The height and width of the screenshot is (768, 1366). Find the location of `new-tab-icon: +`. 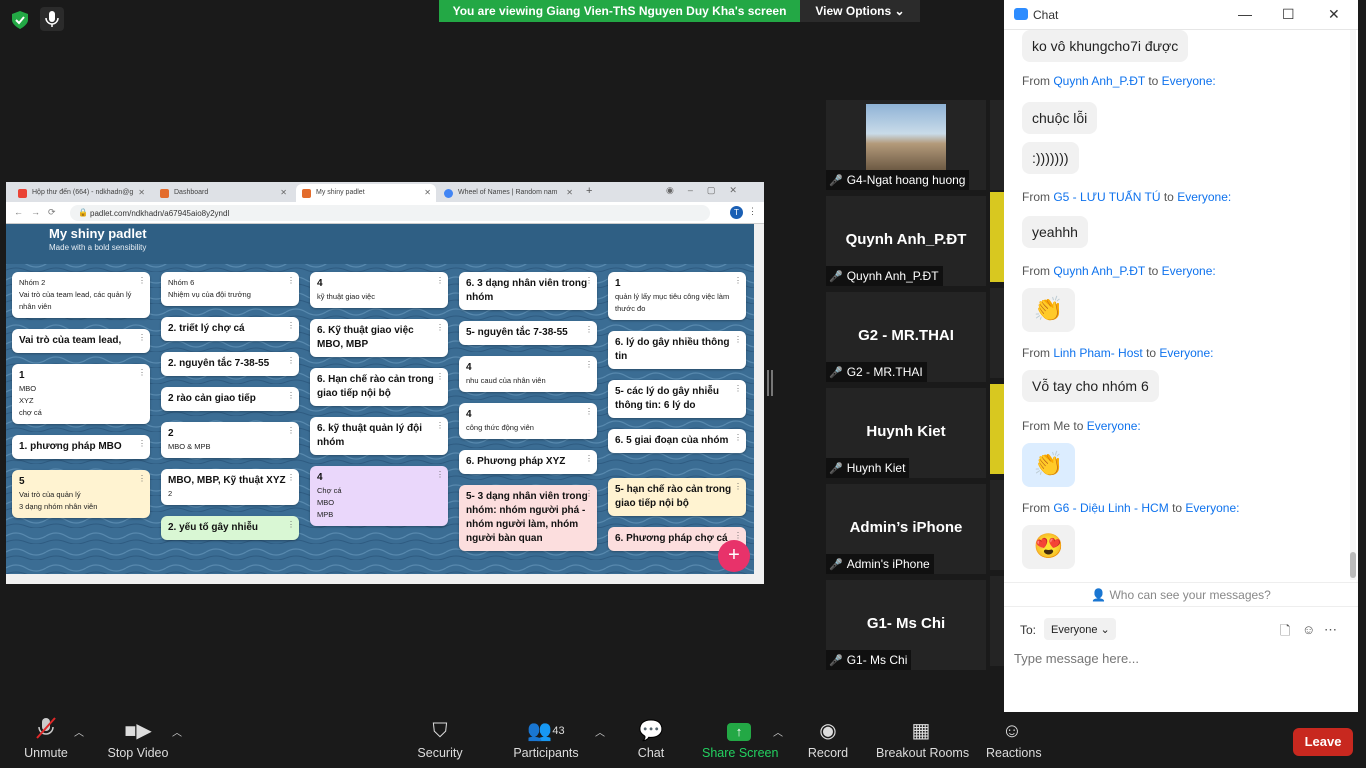

new-tab-icon: + is located at coordinates (589, 191).